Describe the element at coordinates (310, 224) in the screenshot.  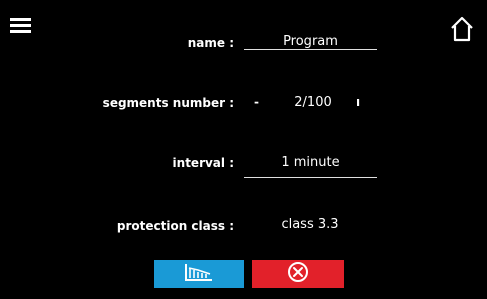
I see `protection-class-value: class 3.3` at that location.